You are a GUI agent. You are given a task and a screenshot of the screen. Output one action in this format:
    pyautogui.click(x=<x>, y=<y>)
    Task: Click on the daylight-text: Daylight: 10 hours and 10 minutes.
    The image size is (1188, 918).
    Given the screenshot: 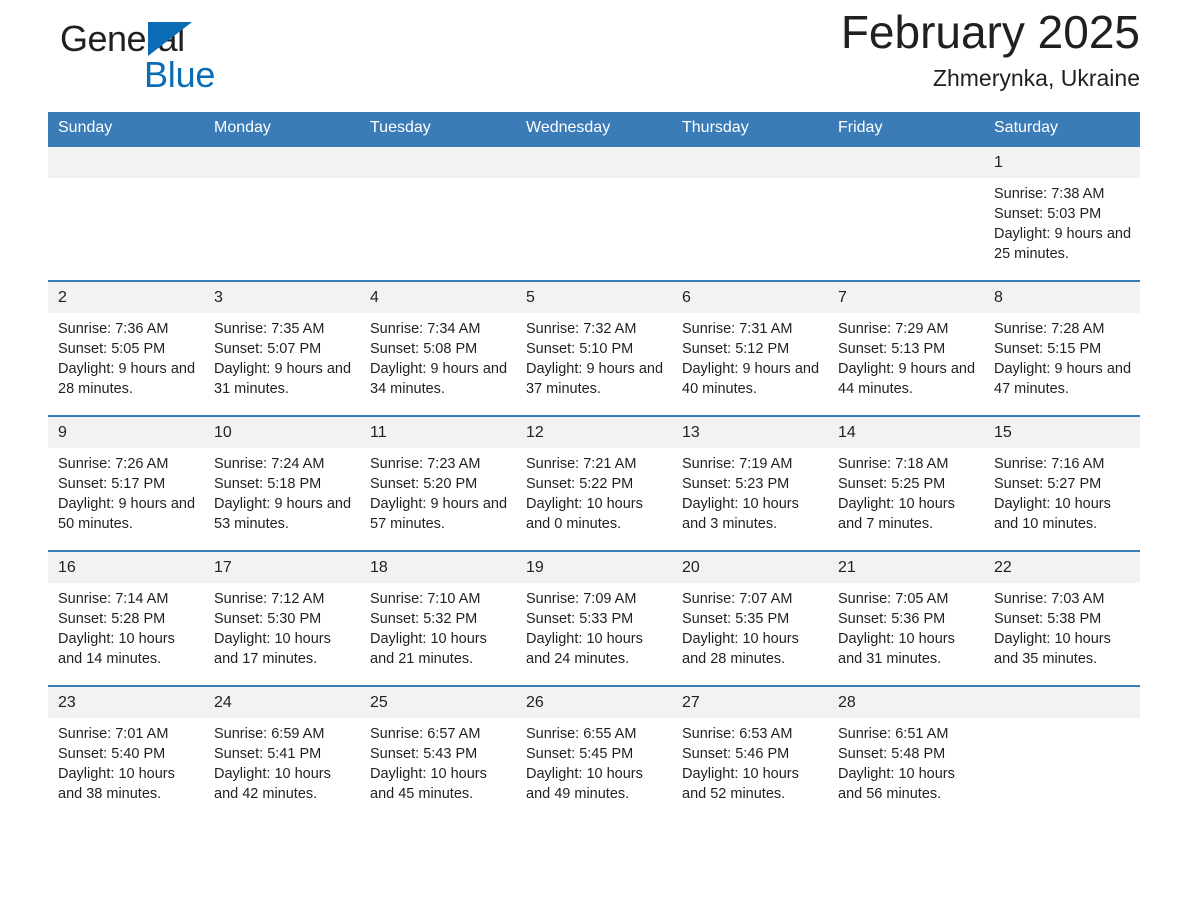 What is the action you would take?
    pyautogui.click(x=1052, y=514)
    